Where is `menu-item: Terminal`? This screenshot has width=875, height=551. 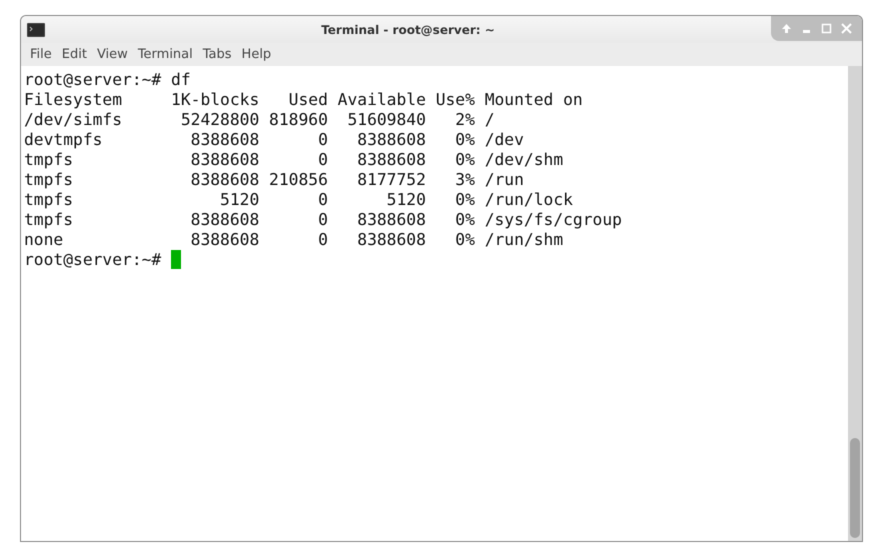 menu-item: Terminal is located at coordinates (165, 54).